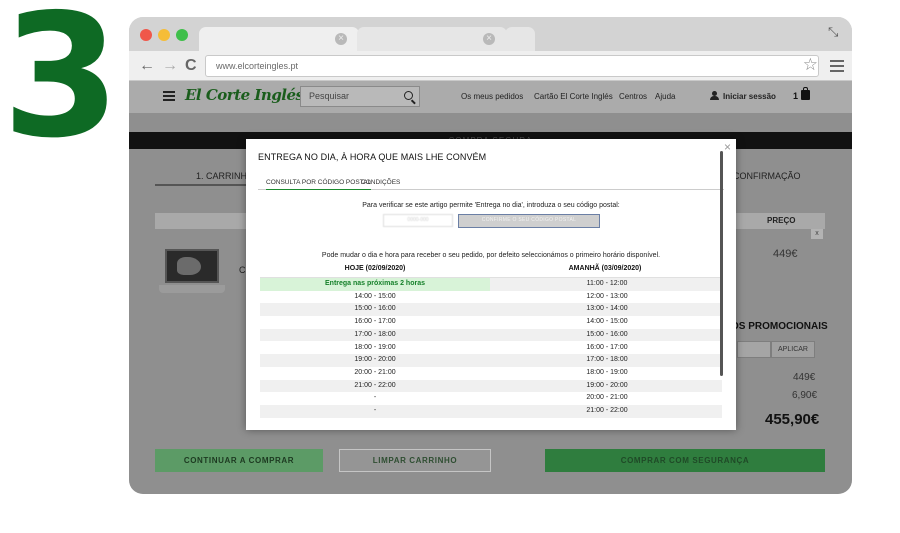 The height and width of the screenshot is (533, 900). What do you see at coordinates (491, 310) in the screenshot?
I see `slot-row: 15:00 - 16:00 13:00 - 14:00` at bounding box center [491, 310].